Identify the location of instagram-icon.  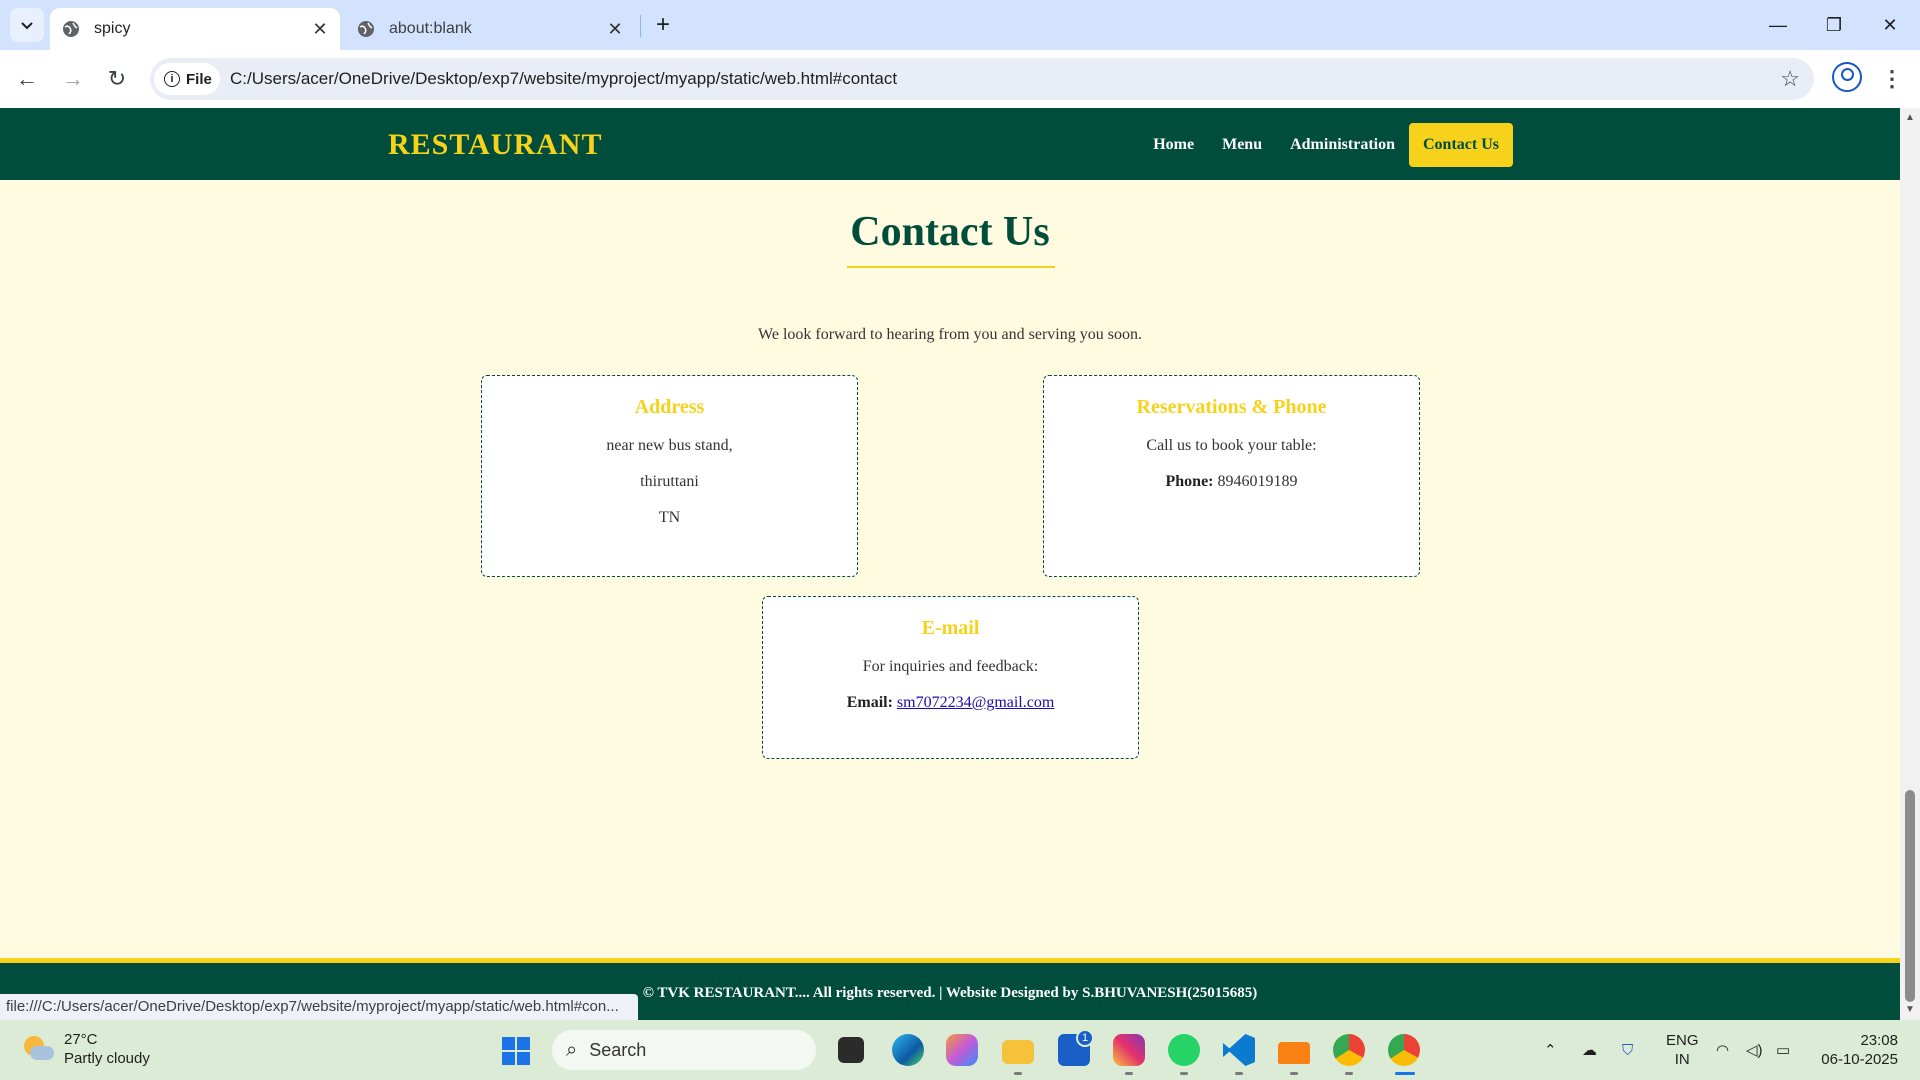
(1129, 1050).